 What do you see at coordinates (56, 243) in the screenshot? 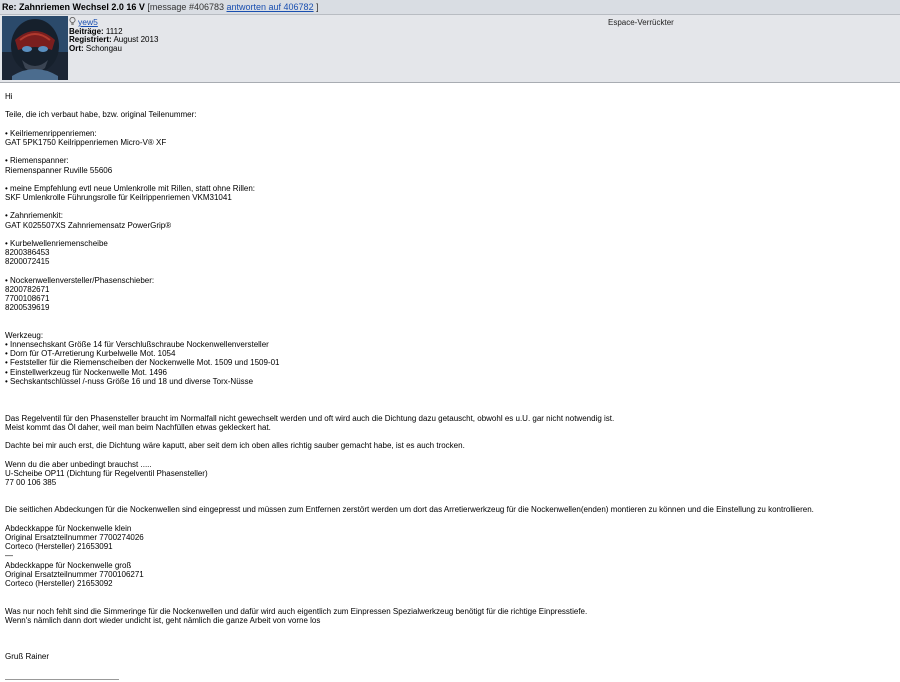
I see `post-line: • Kurbelwellenriemenscheibe` at bounding box center [56, 243].